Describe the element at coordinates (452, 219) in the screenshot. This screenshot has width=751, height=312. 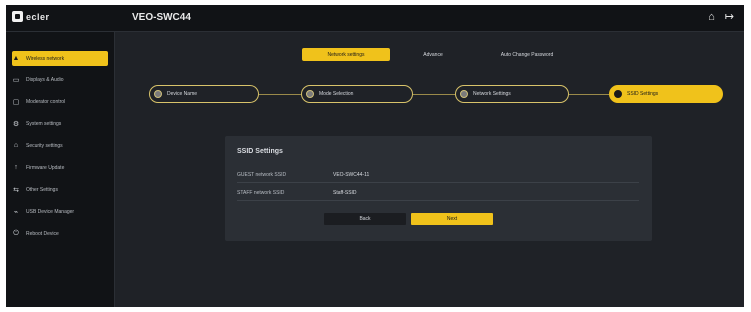
I see `next-button: Next` at that location.